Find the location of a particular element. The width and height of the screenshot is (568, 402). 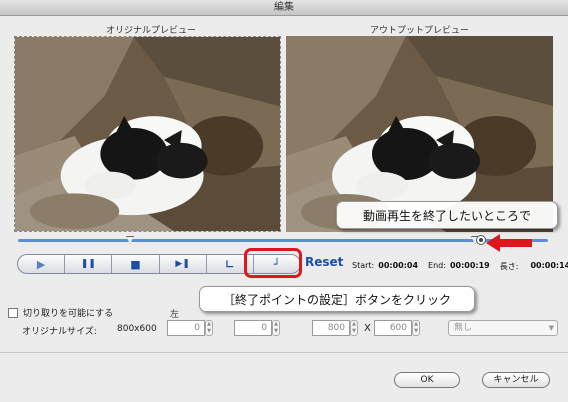

footer-divider is located at coordinates (284, 352).